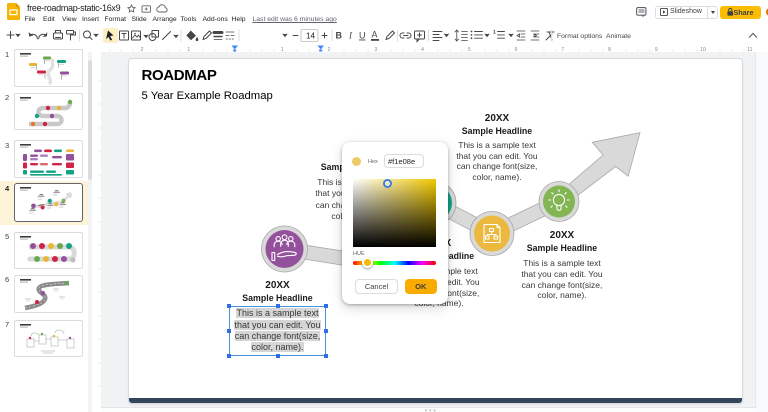 This screenshot has height=412, width=768. Describe the element at coordinates (310, 36) in the screenshot. I see `svg-text: 14` at that location.